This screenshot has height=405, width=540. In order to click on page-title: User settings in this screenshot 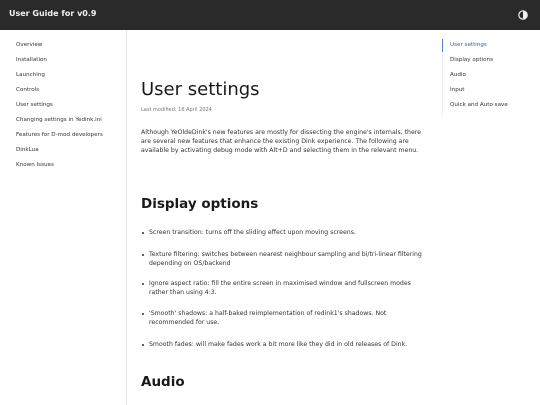, I will do `click(200, 89)`.